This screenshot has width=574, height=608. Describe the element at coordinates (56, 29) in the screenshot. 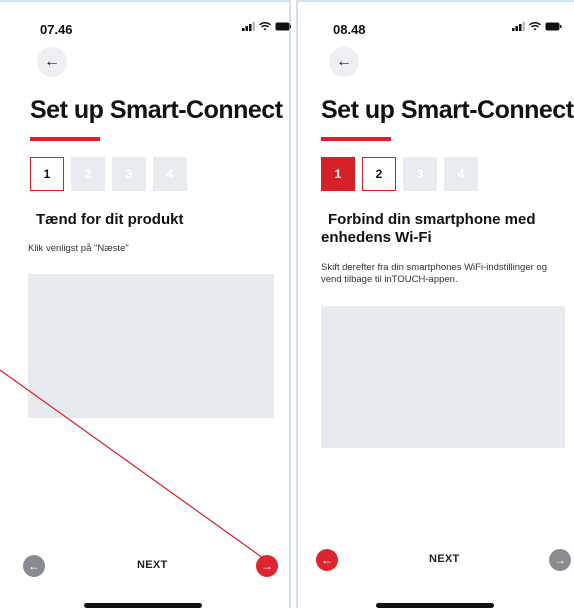

I see `status-time: 07.46` at that location.